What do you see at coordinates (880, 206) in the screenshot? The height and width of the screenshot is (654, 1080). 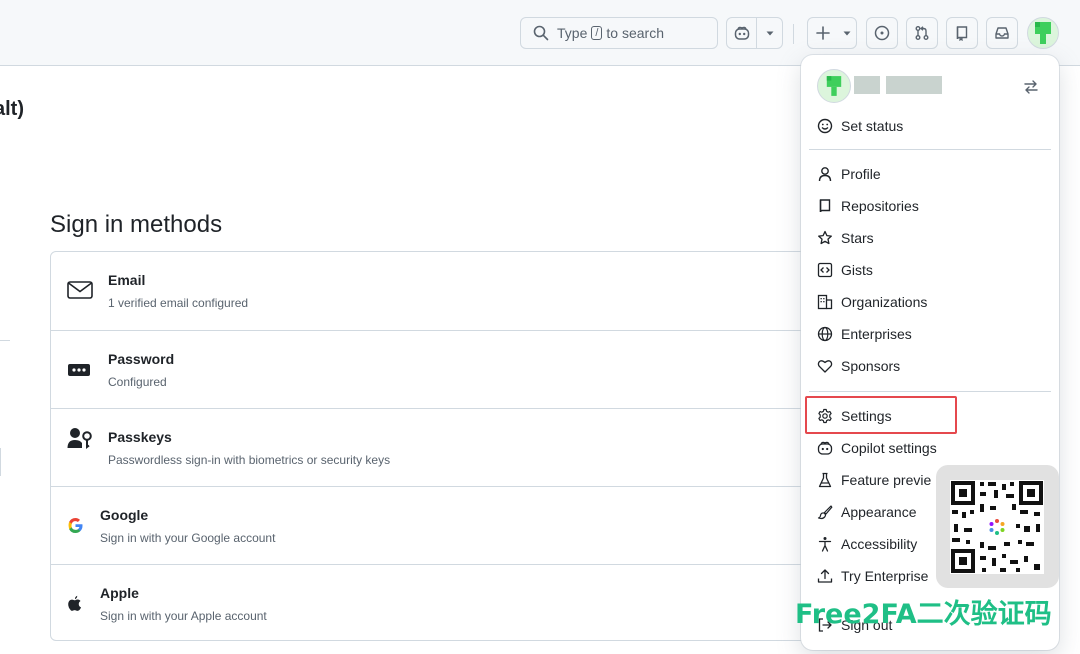 I see `menu-item-label: Repositories` at bounding box center [880, 206].